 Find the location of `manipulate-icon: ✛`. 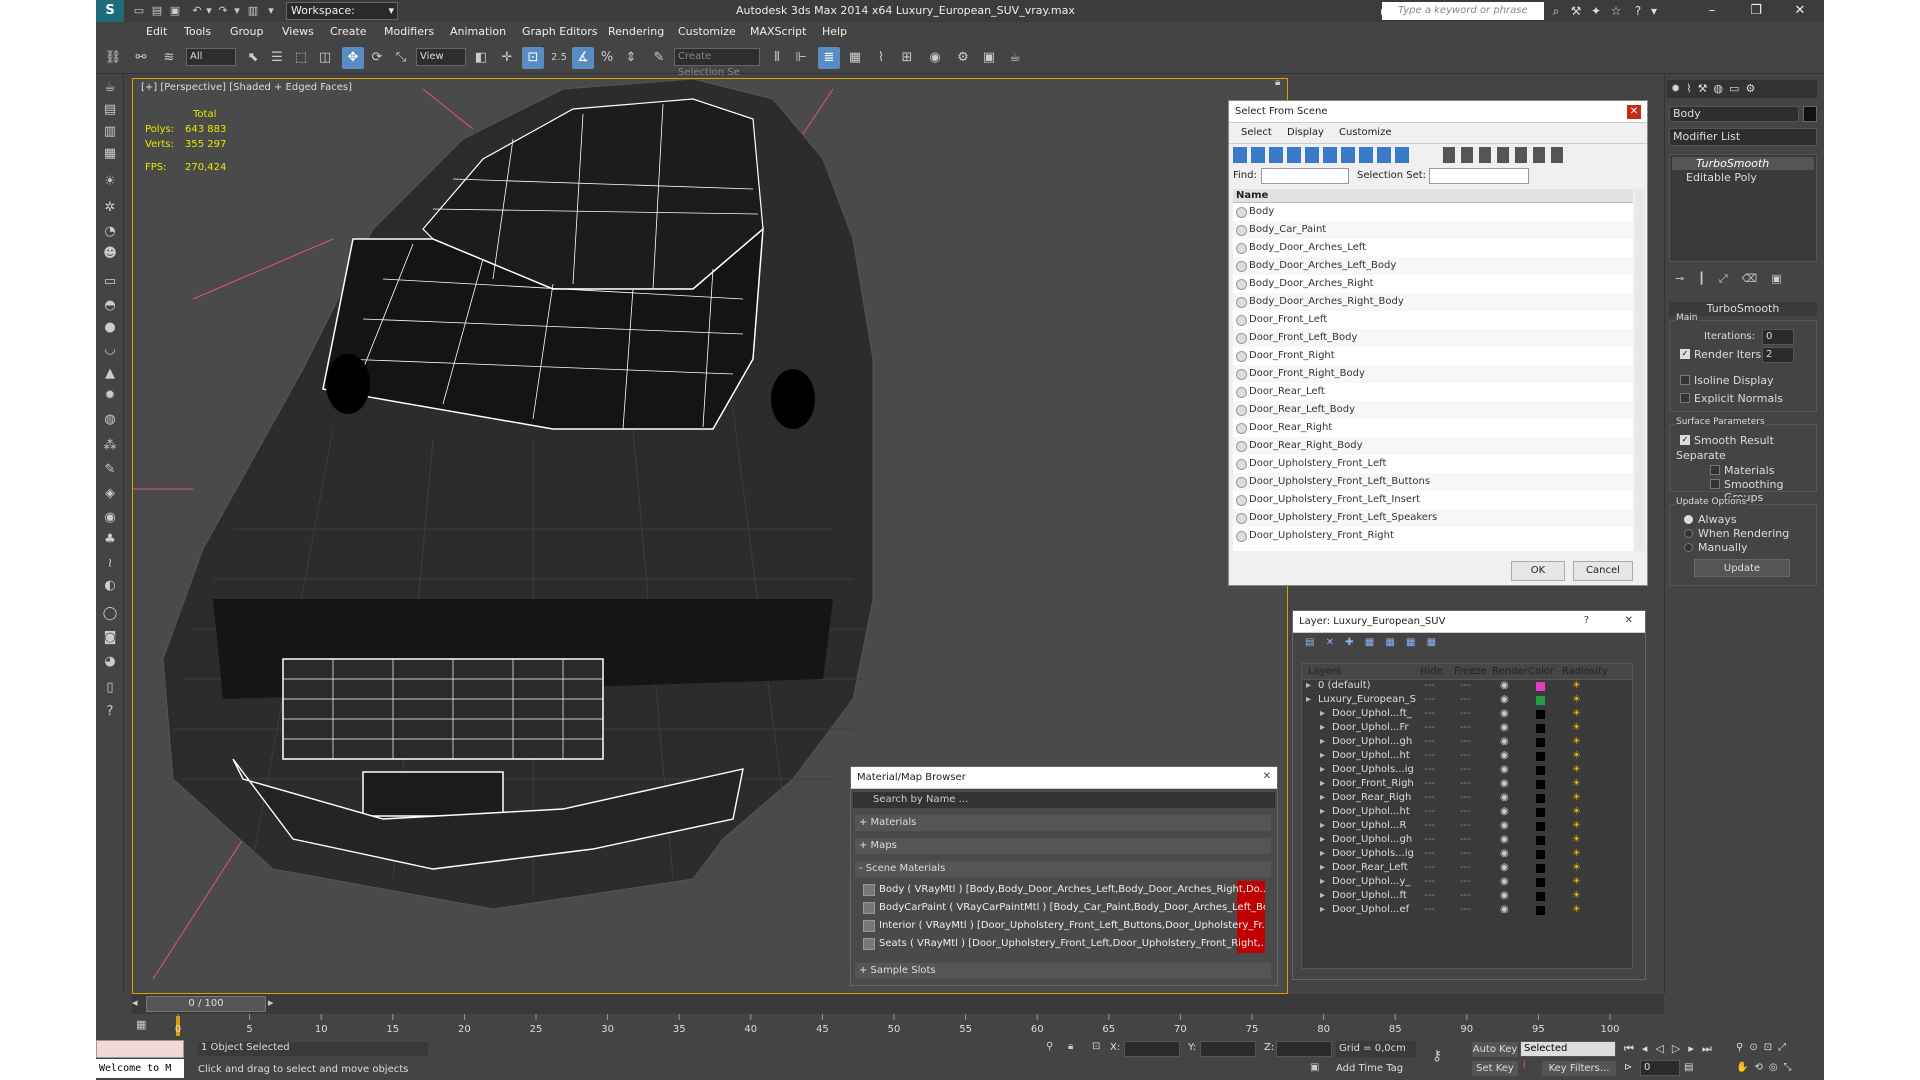

manipulate-icon: ✛ is located at coordinates (507, 58).